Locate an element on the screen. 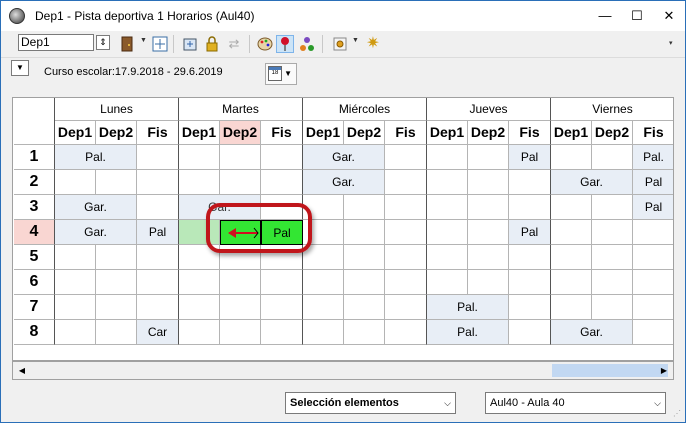 Image resolution: width=686 pixels, height=423 pixels. calendar-button: 18 ▼ is located at coordinates (281, 74).